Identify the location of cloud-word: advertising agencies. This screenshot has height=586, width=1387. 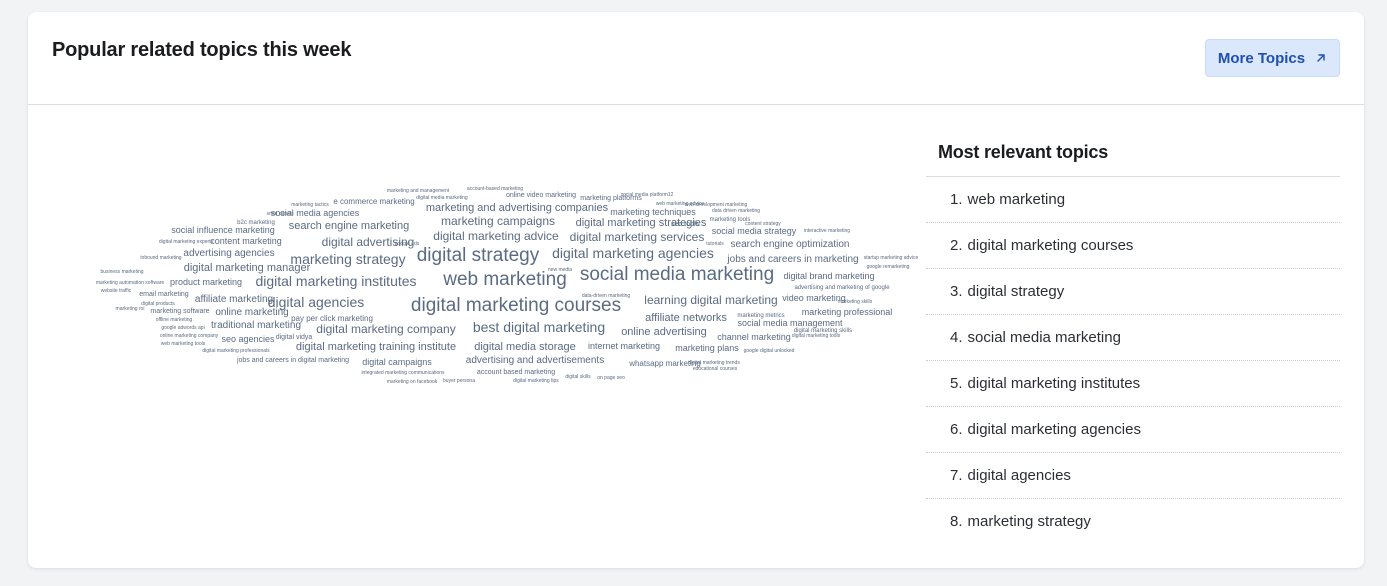
(228, 253).